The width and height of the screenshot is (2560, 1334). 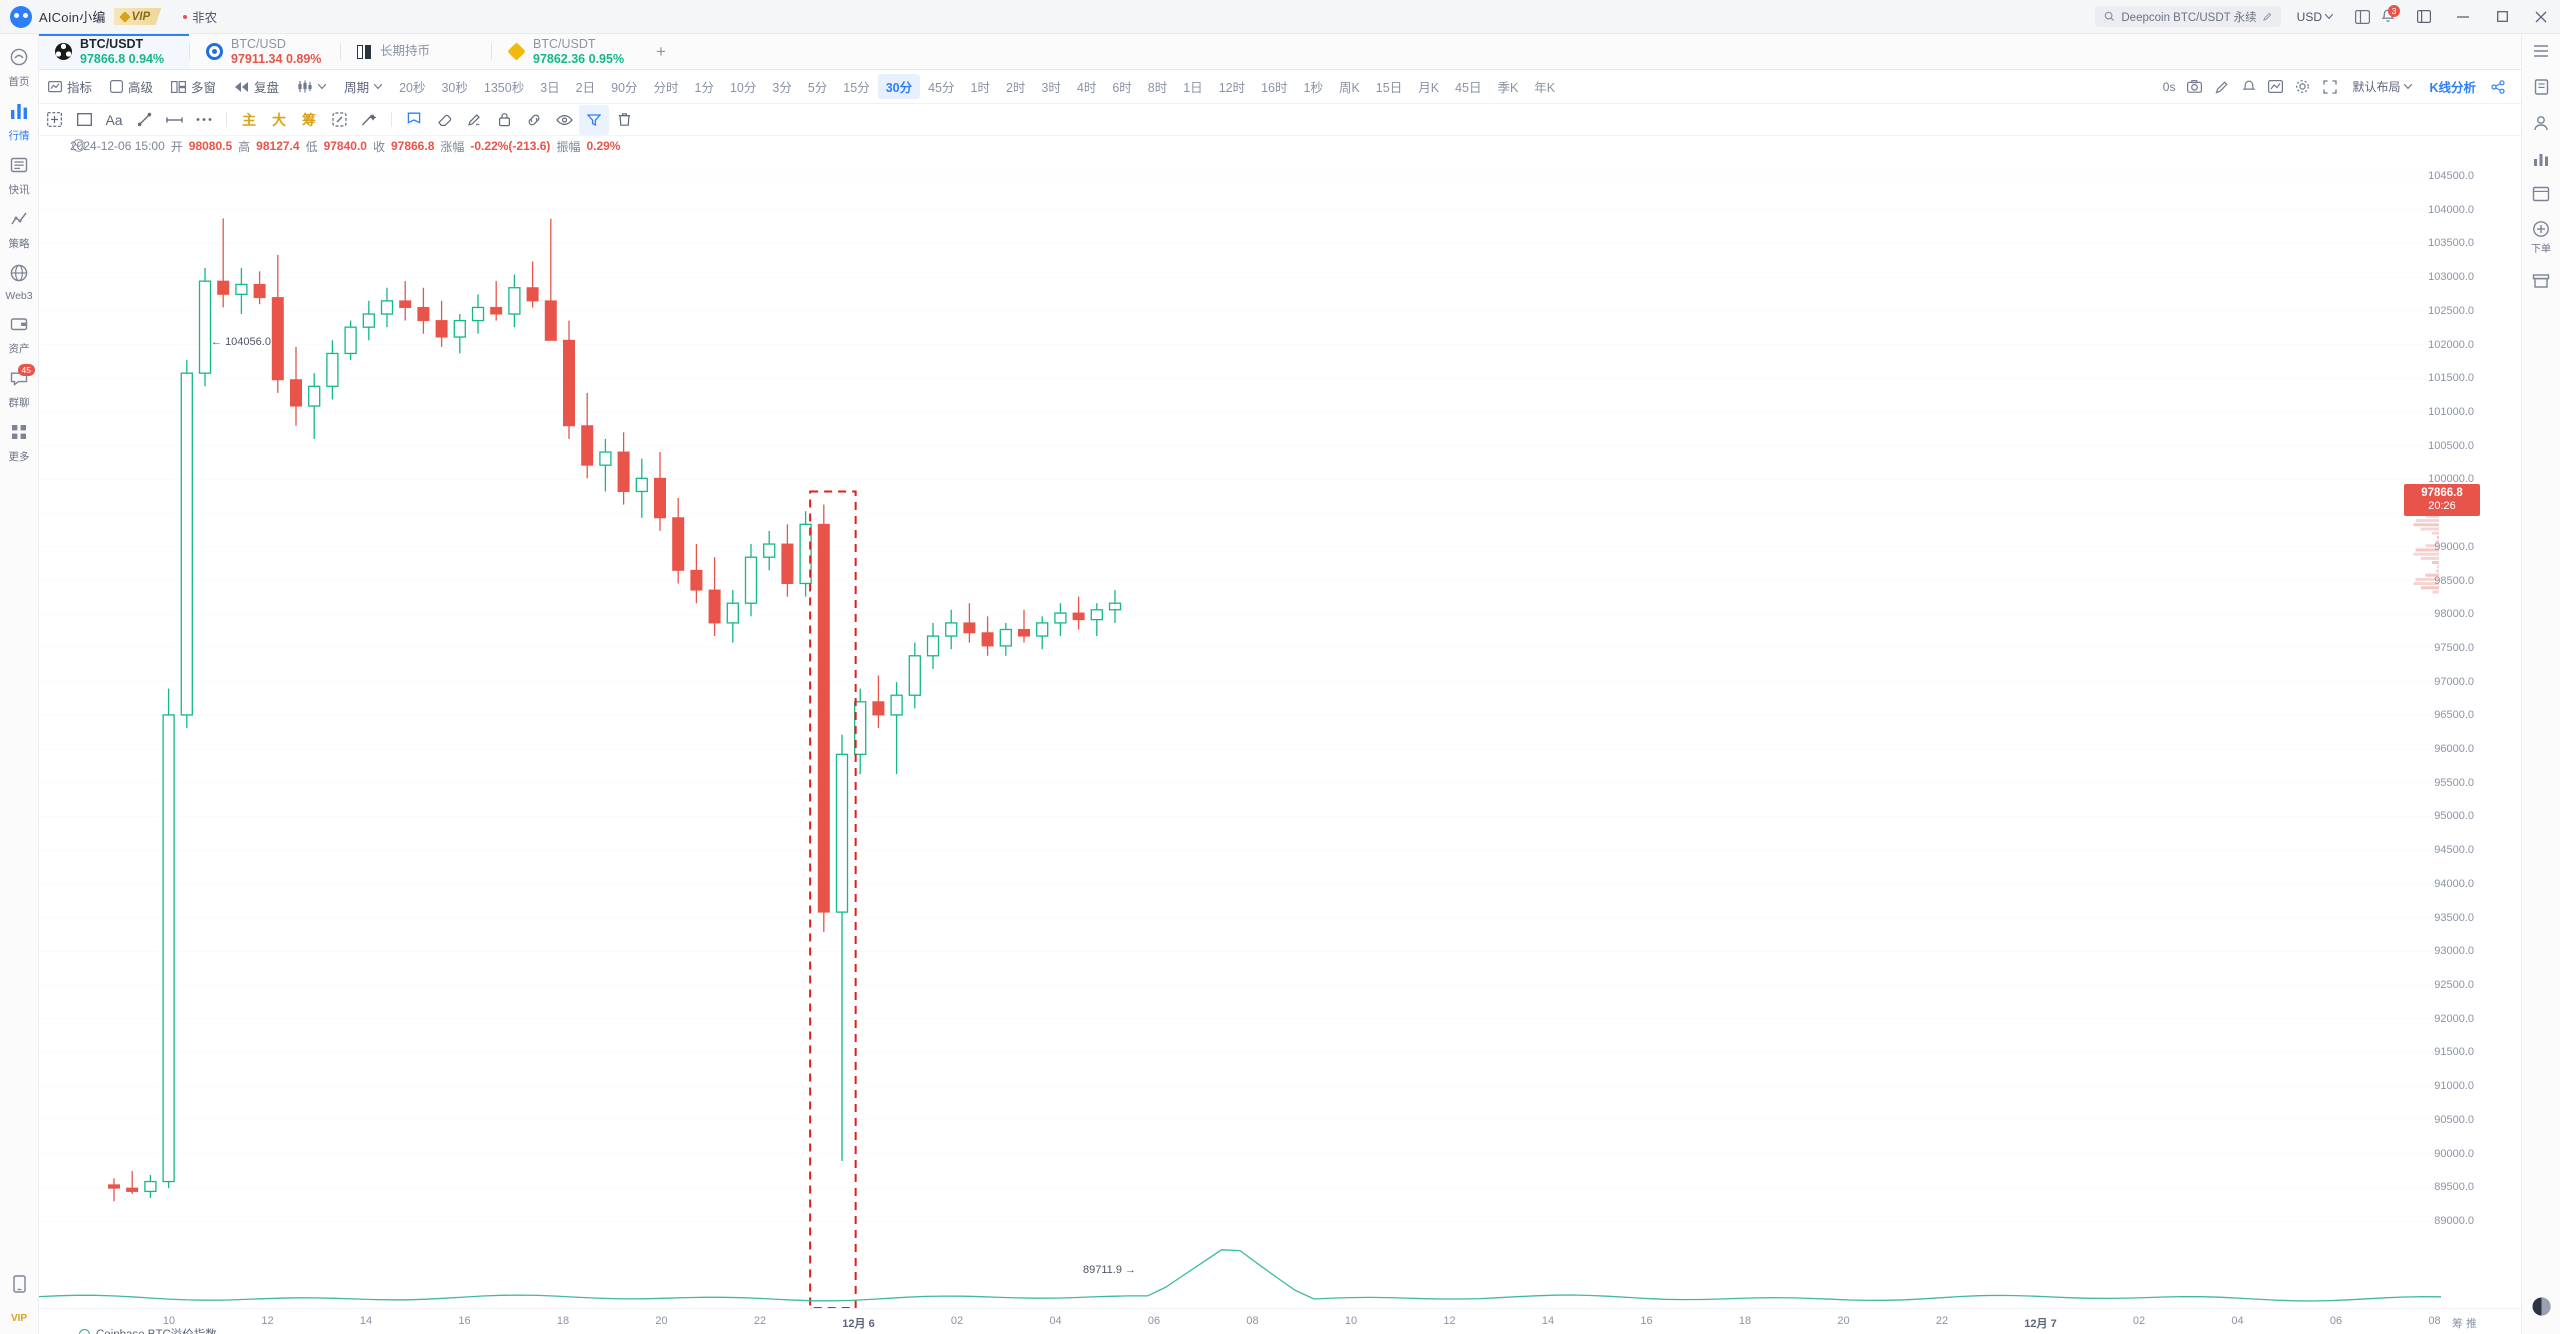 What do you see at coordinates (19, 334) in the screenshot?
I see `sidebar-item-assets: 资产` at bounding box center [19, 334].